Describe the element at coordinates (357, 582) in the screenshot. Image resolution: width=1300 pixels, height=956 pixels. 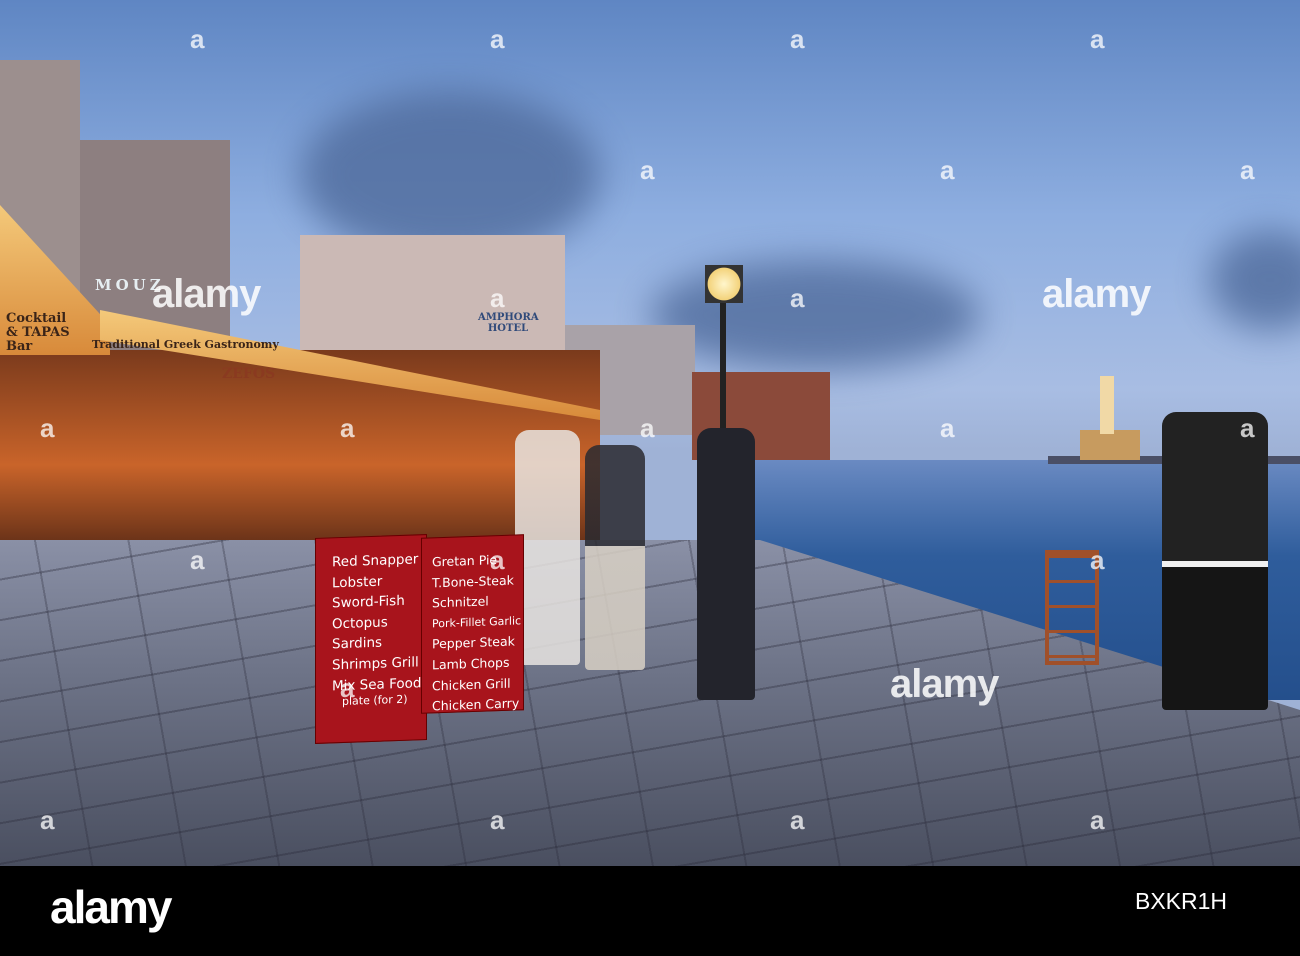
I see `menu-item: Lobster` at that location.